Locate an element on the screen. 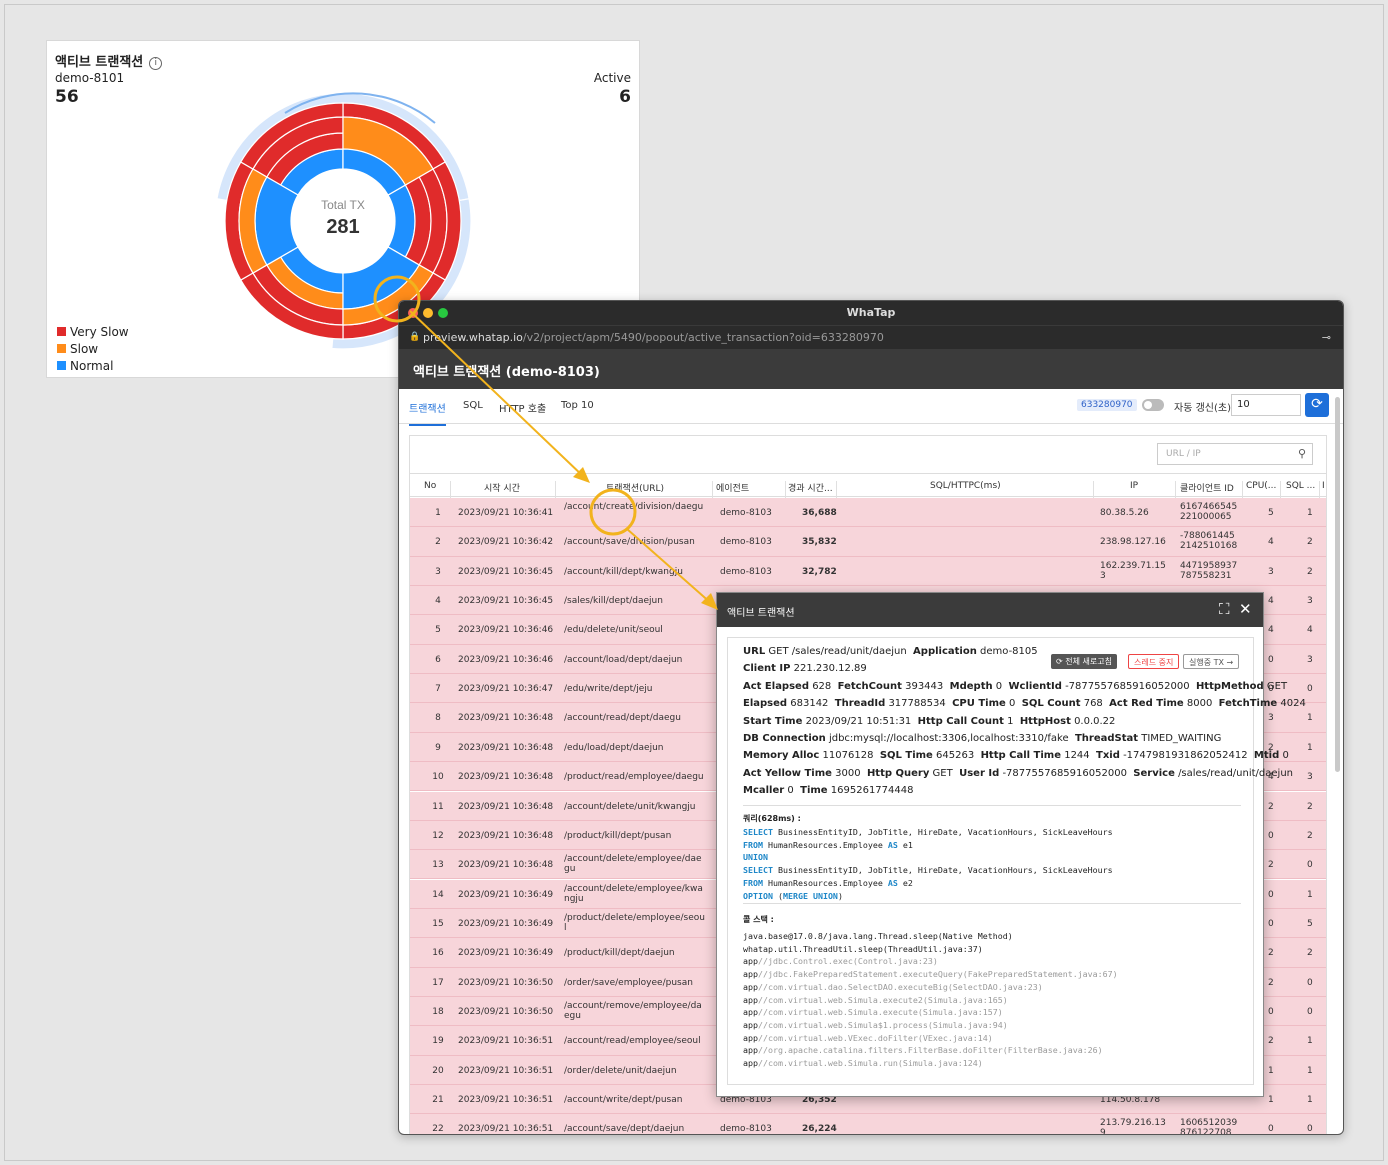 This screenshot has height=1165, width=1388. cell-sql: 5 is located at coordinates (1310, 923).